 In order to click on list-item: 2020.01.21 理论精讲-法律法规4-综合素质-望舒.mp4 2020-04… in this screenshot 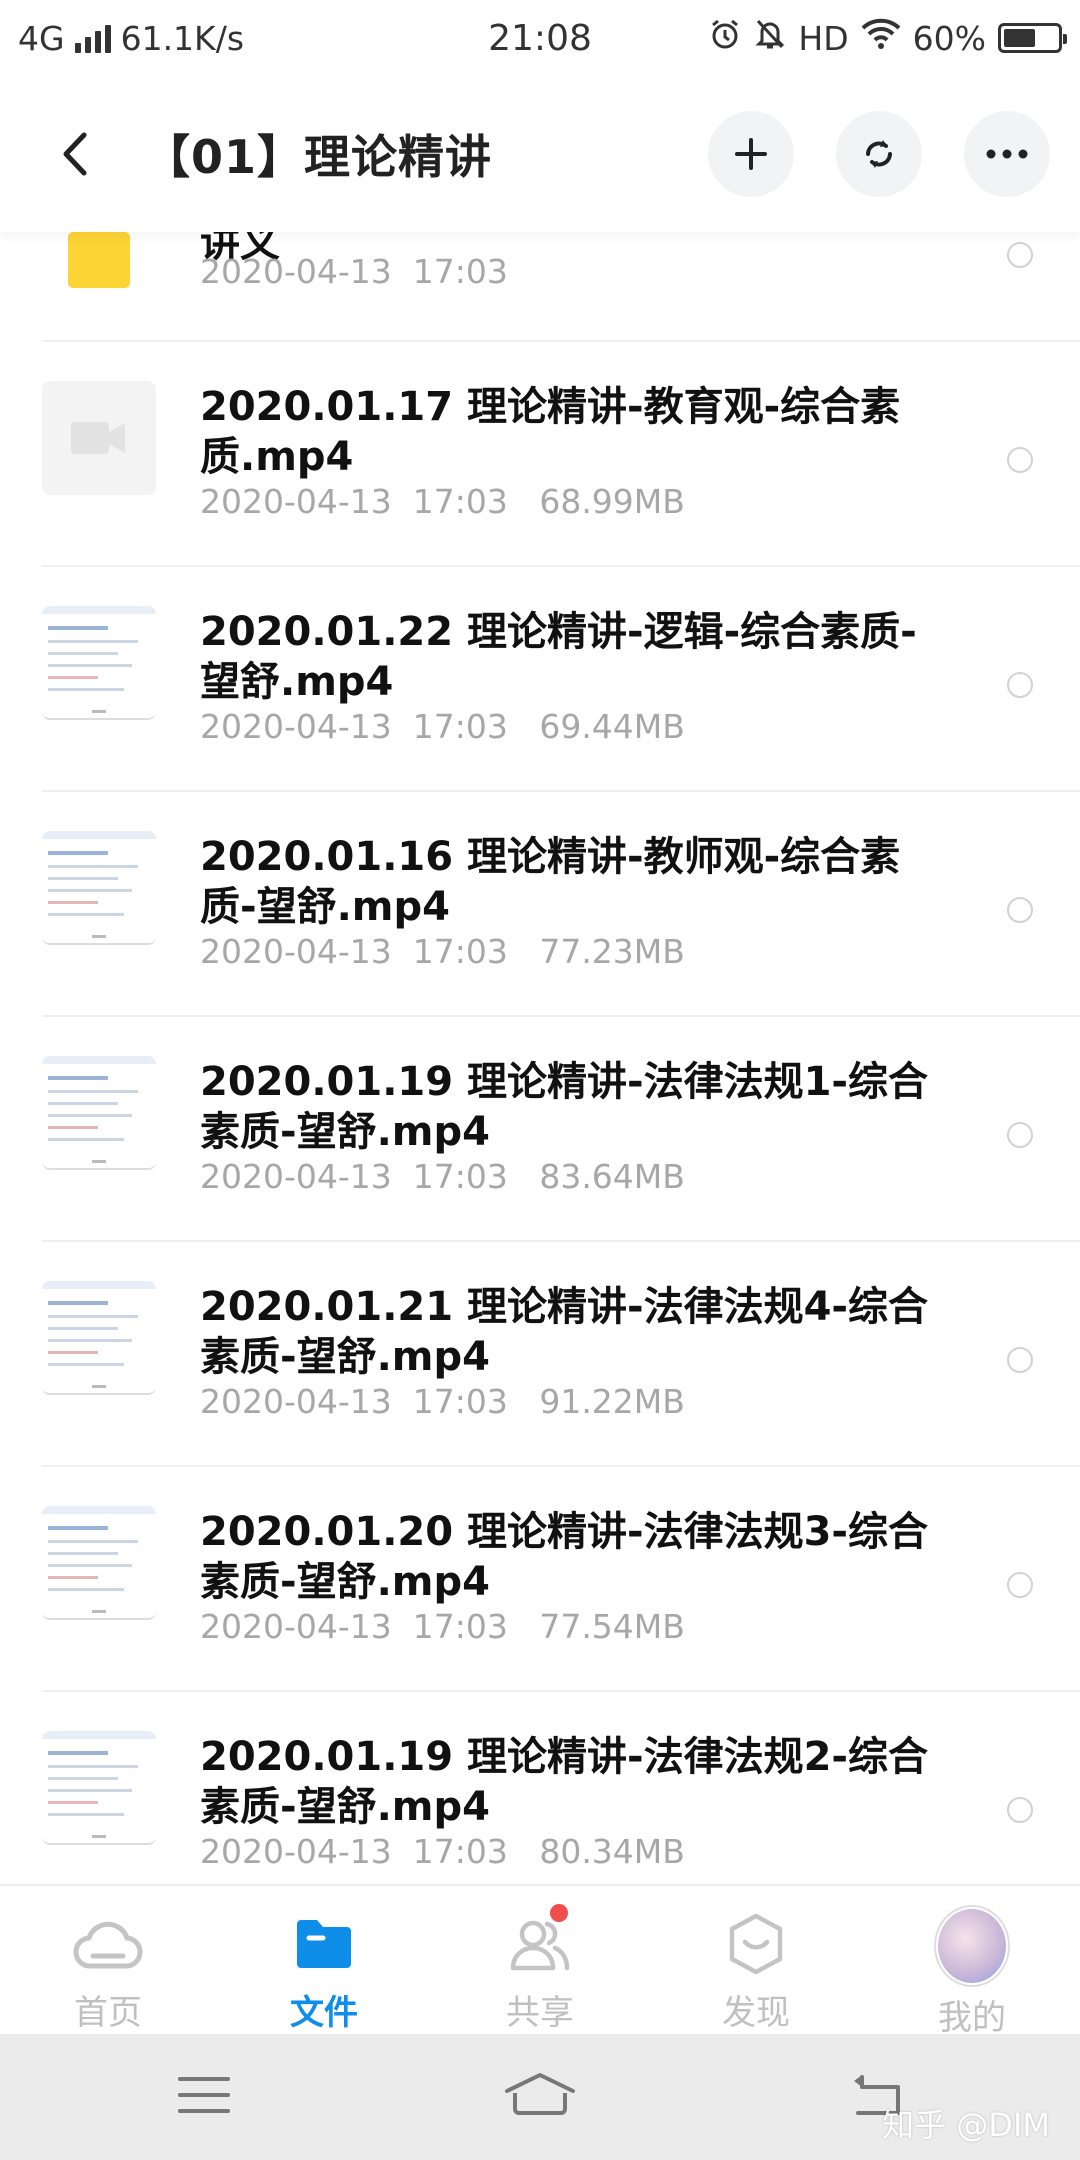, I will do `click(540, 1354)`.